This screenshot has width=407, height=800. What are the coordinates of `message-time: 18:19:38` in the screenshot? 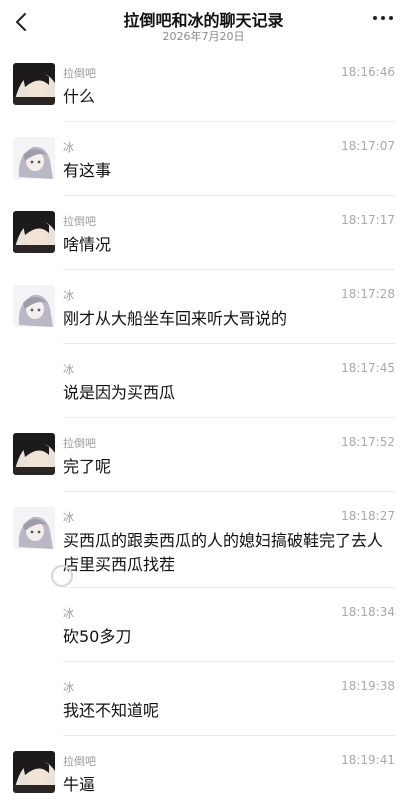 It's located at (368, 686).